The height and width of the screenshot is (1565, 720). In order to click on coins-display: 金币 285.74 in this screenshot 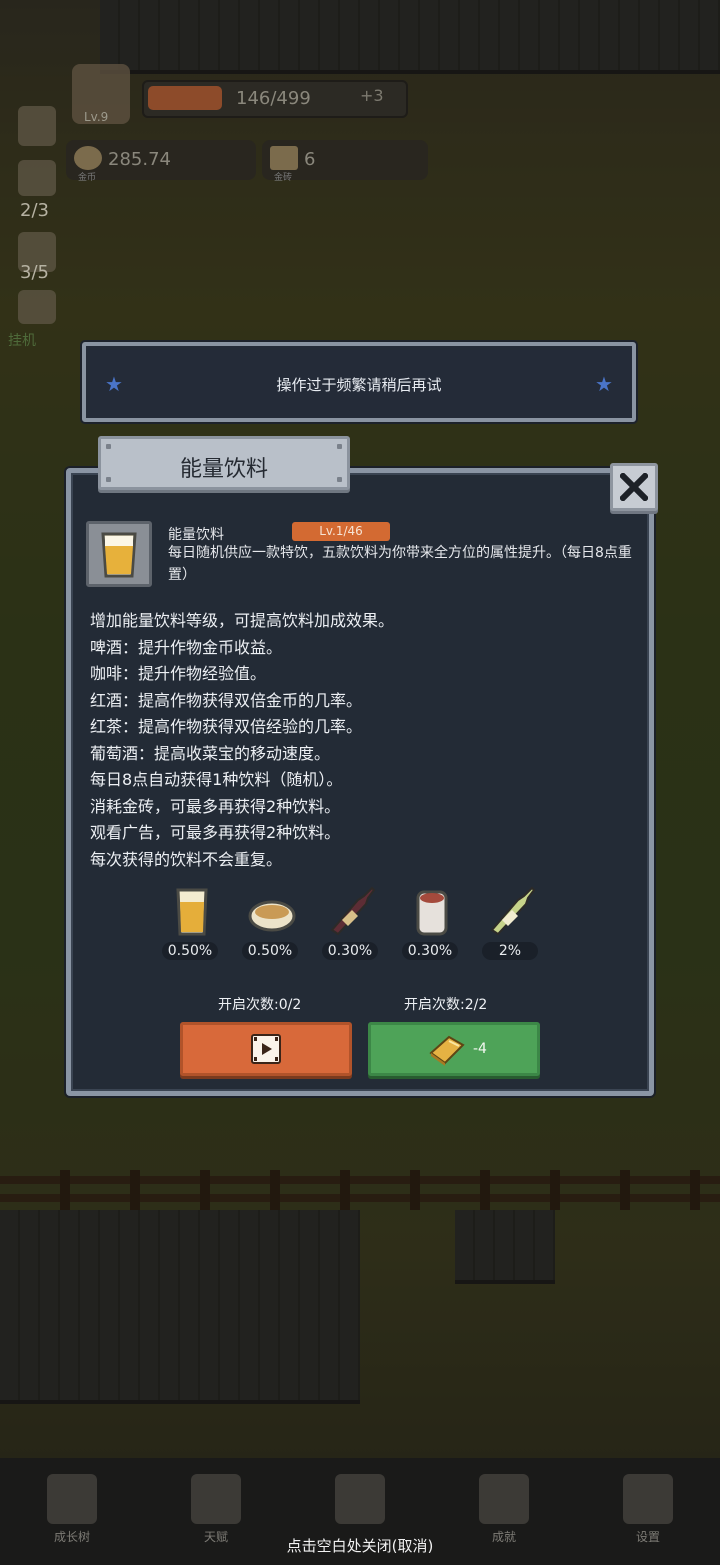, I will do `click(161, 161)`.